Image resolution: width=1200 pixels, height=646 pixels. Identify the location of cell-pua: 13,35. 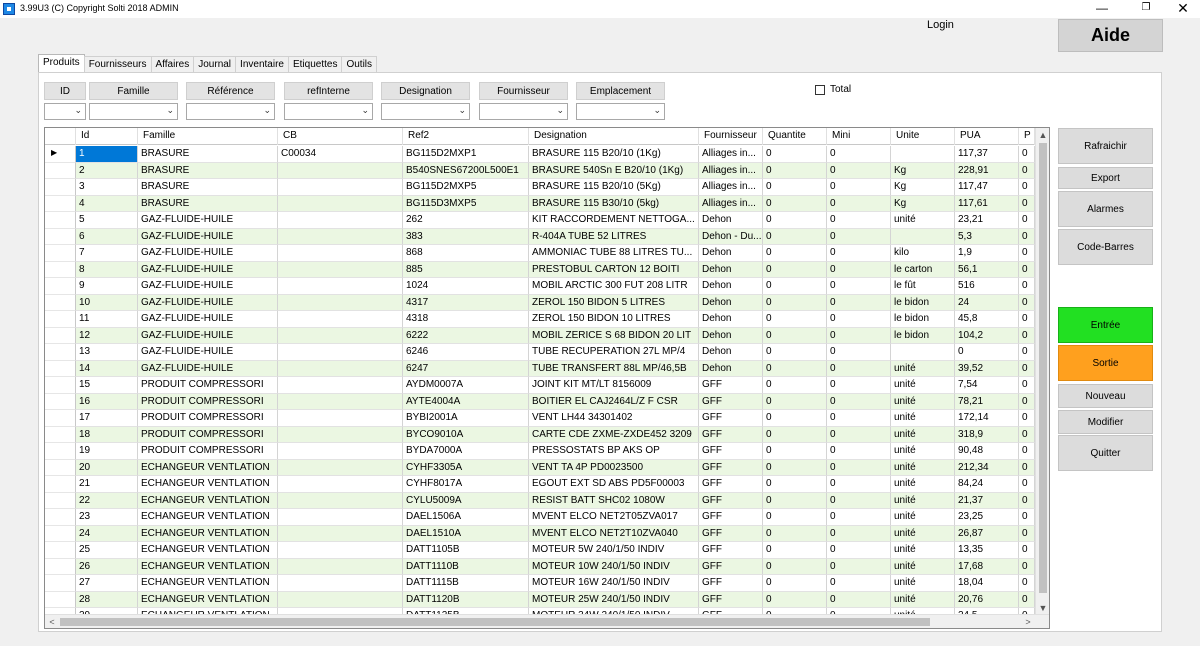
(987, 550).